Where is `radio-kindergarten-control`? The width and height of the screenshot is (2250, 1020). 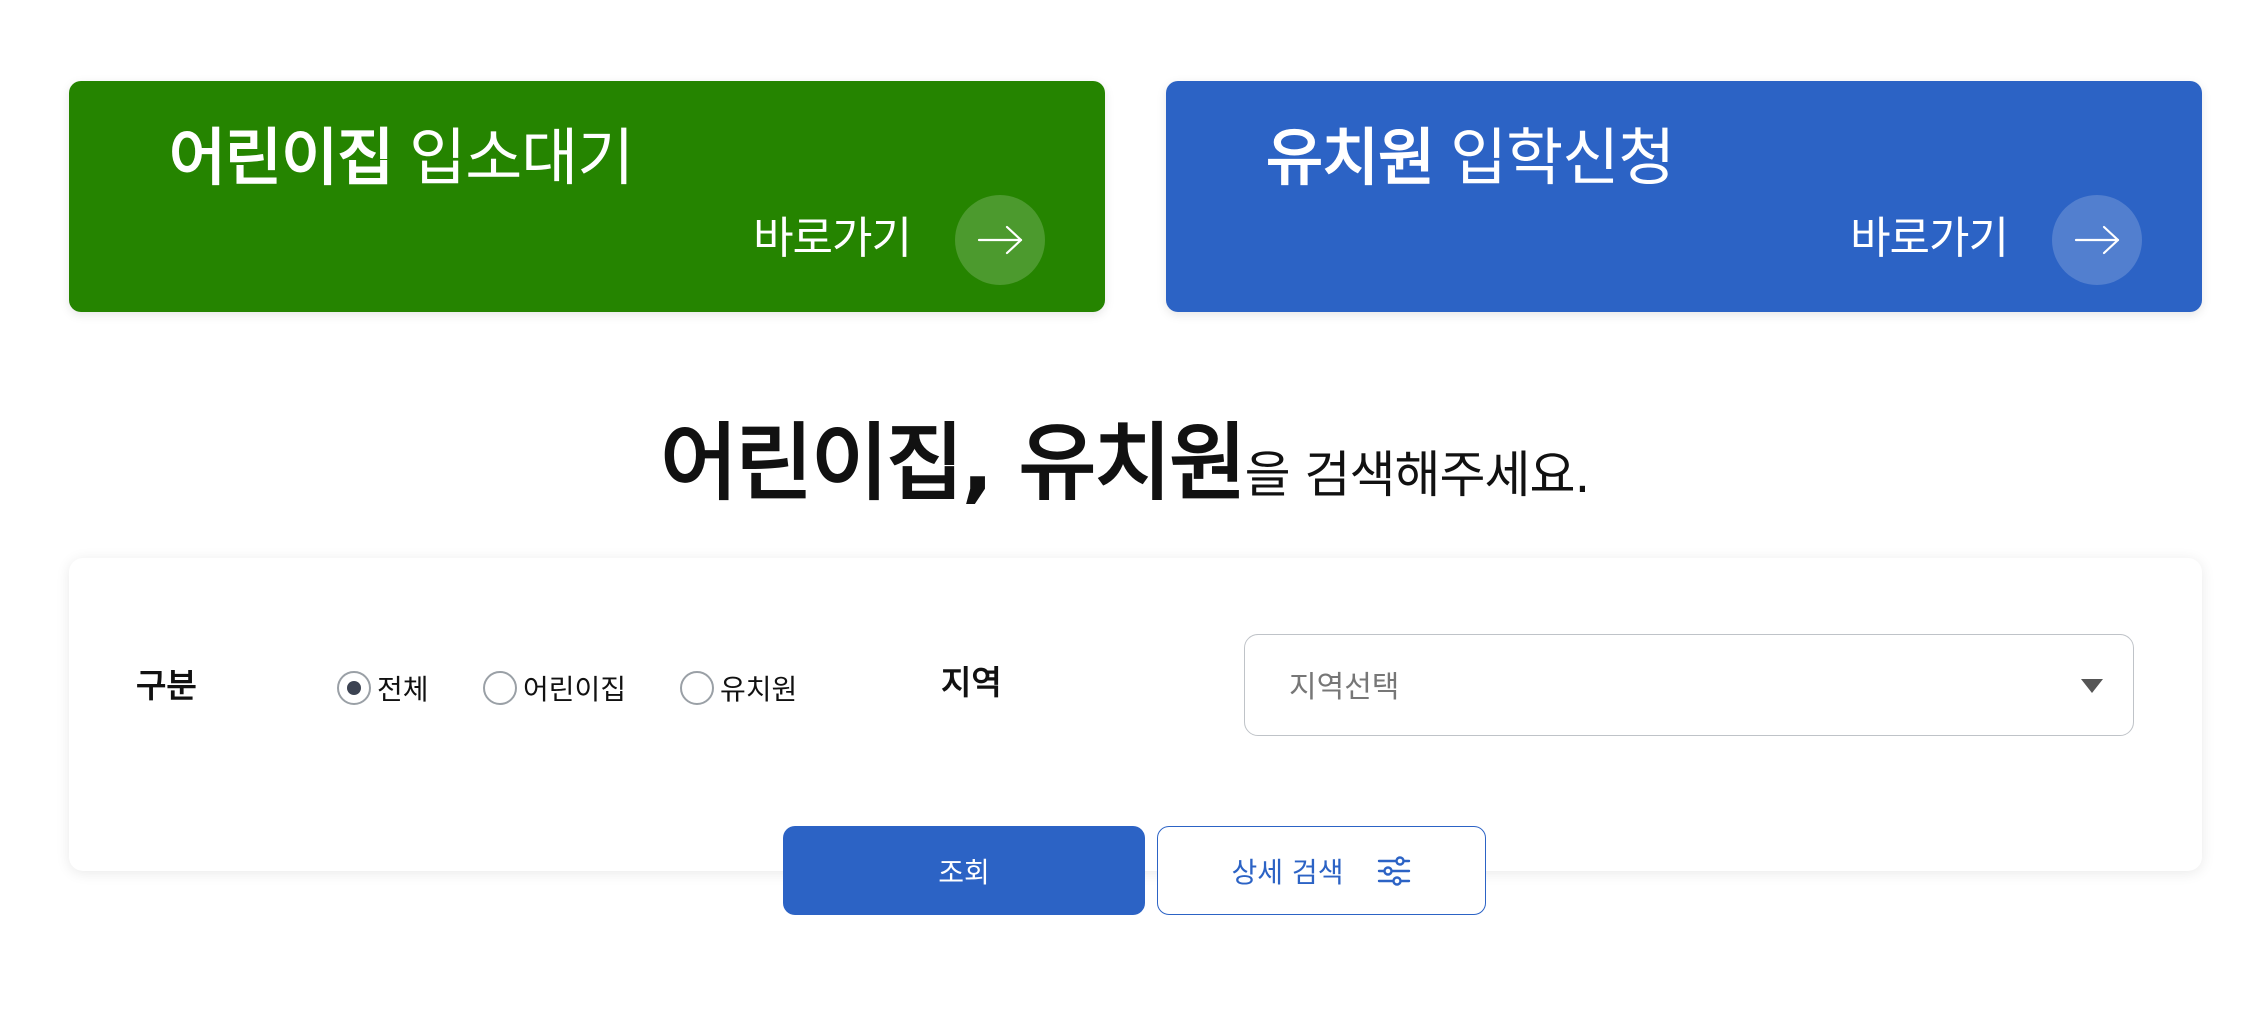 radio-kindergarten-control is located at coordinates (697, 688).